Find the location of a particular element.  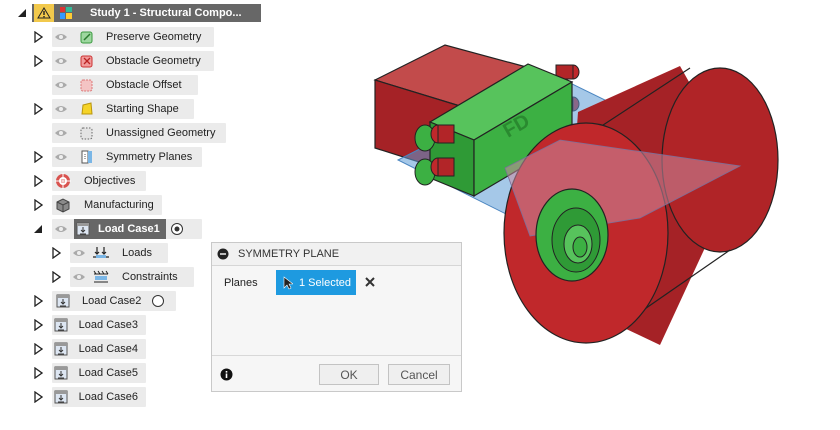

manufacturing-icon is located at coordinates (63, 205).